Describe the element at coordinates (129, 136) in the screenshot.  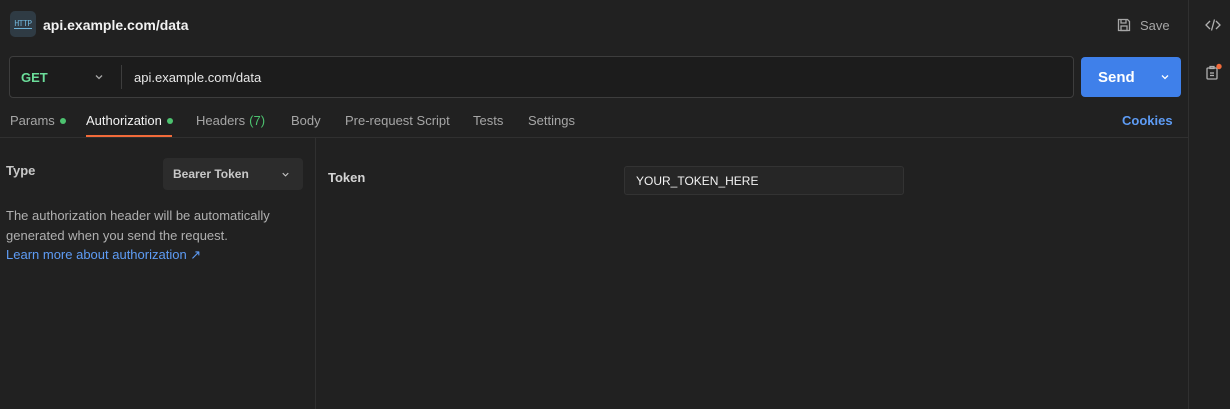
I see `active-tab-indicator` at that location.